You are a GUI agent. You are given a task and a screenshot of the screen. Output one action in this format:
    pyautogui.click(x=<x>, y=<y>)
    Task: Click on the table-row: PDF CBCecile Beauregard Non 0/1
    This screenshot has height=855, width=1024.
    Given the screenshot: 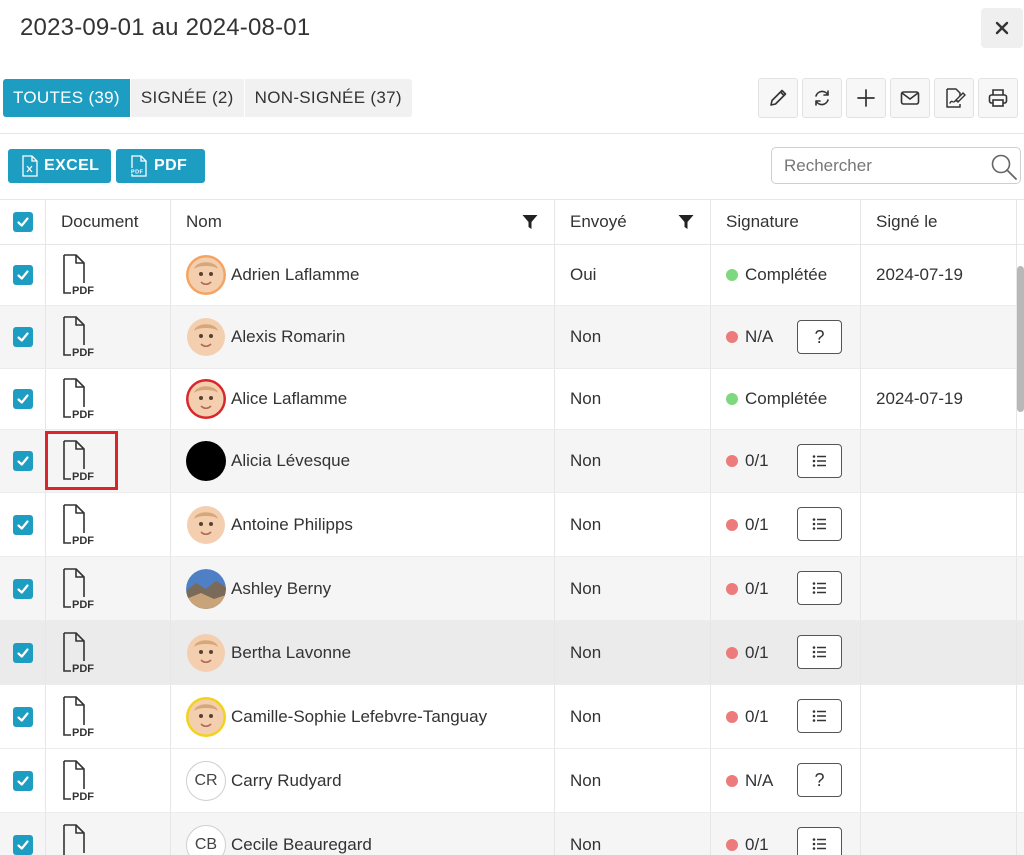 What is the action you would take?
    pyautogui.click(x=512, y=834)
    